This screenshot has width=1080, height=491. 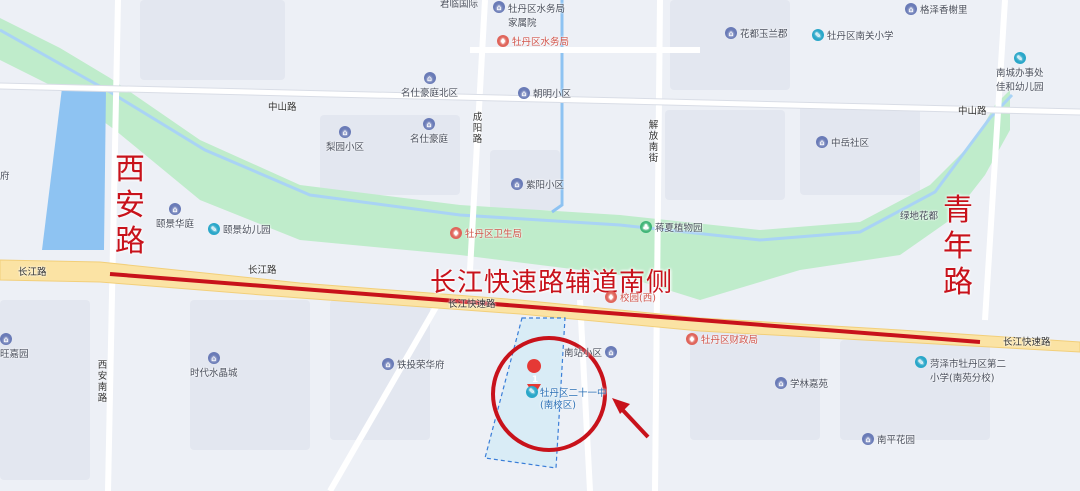 What do you see at coordinates (486, 233) in the screenshot?
I see `poi-health-bureau: ♦ 牡丹区卫生局` at bounding box center [486, 233].